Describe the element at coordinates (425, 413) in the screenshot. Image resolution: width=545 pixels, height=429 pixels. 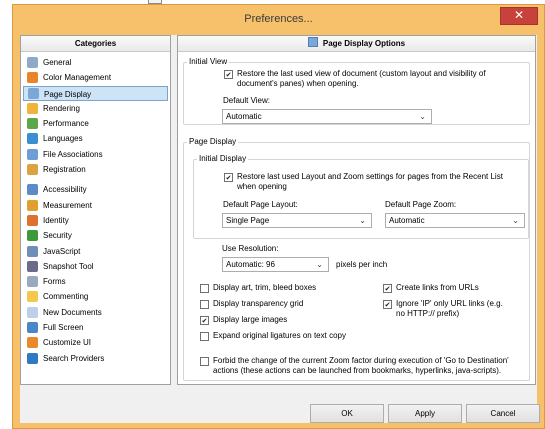
I see `apply-button: Apply` at that location.